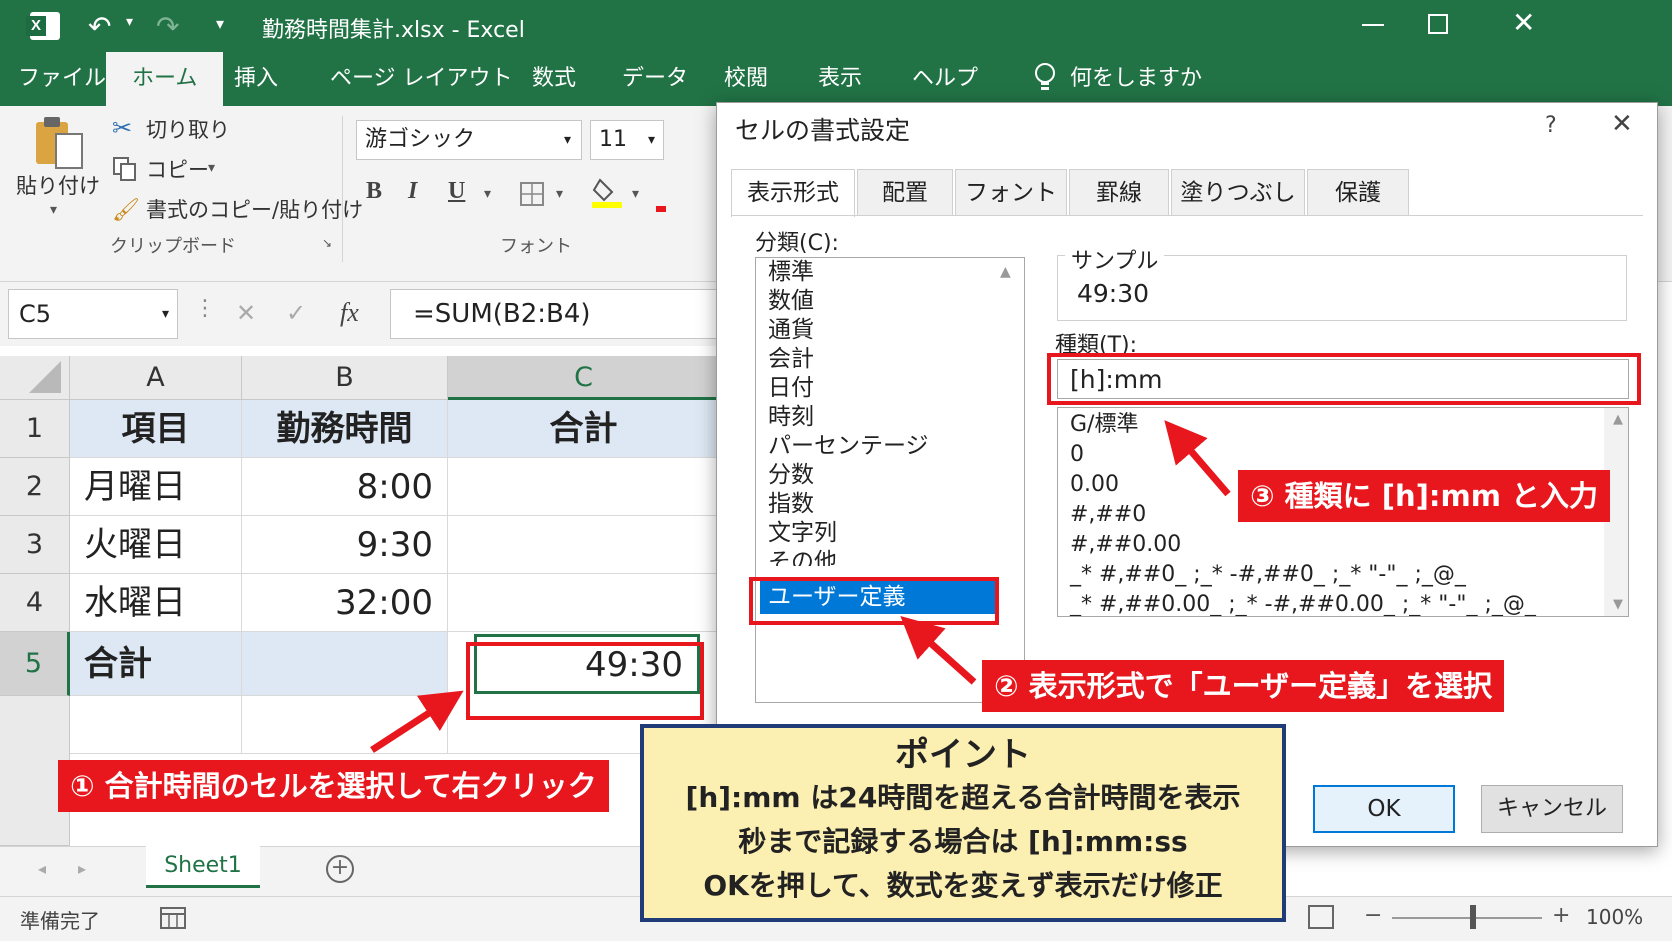 This screenshot has height=941, width=1672. Describe the element at coordinates (1268, 575) in the screenshot. I see `type-item: _* #,##0_ ;_* -#,##0_ ;_* "-"_ ;_@_` at that location.